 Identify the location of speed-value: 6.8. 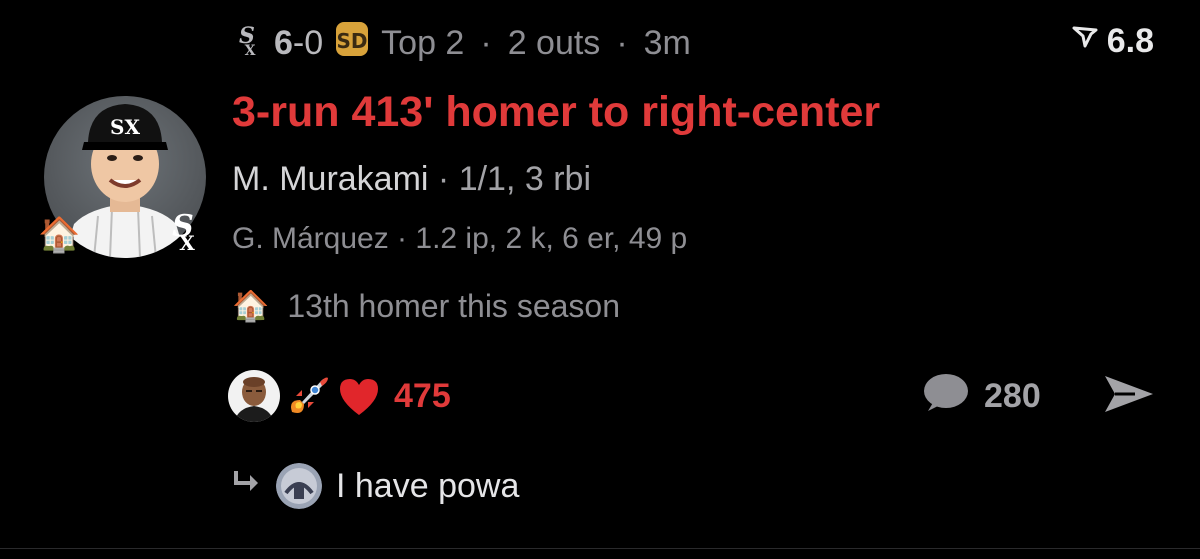
(1130, 41).